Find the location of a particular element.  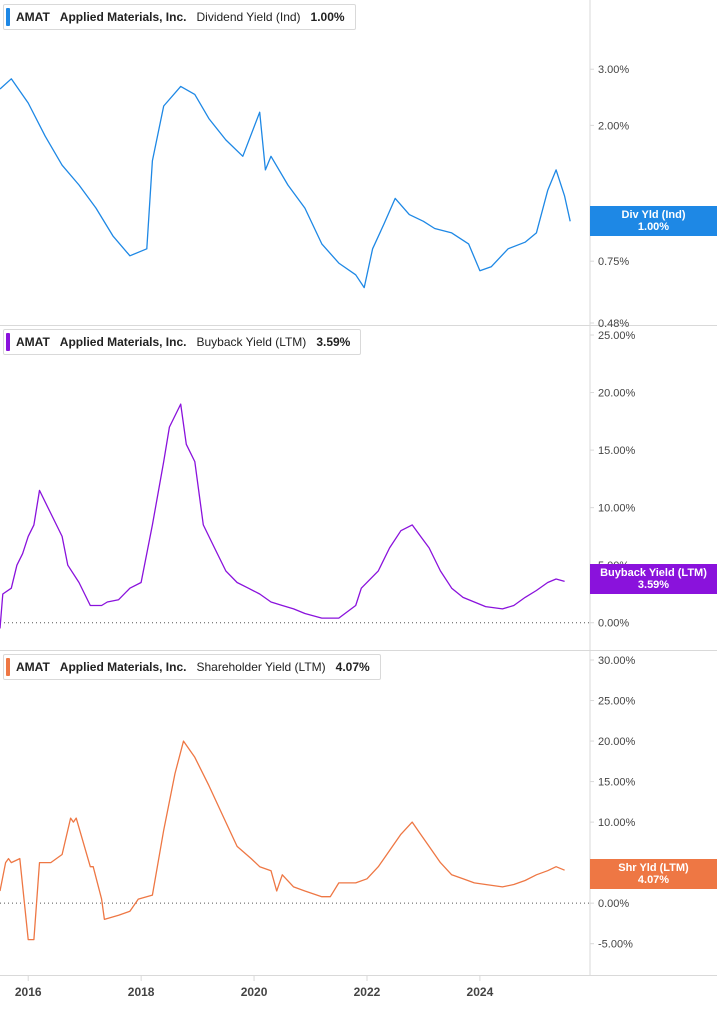

y-tick-label: 0.48% is located at coordinates (613, 324).